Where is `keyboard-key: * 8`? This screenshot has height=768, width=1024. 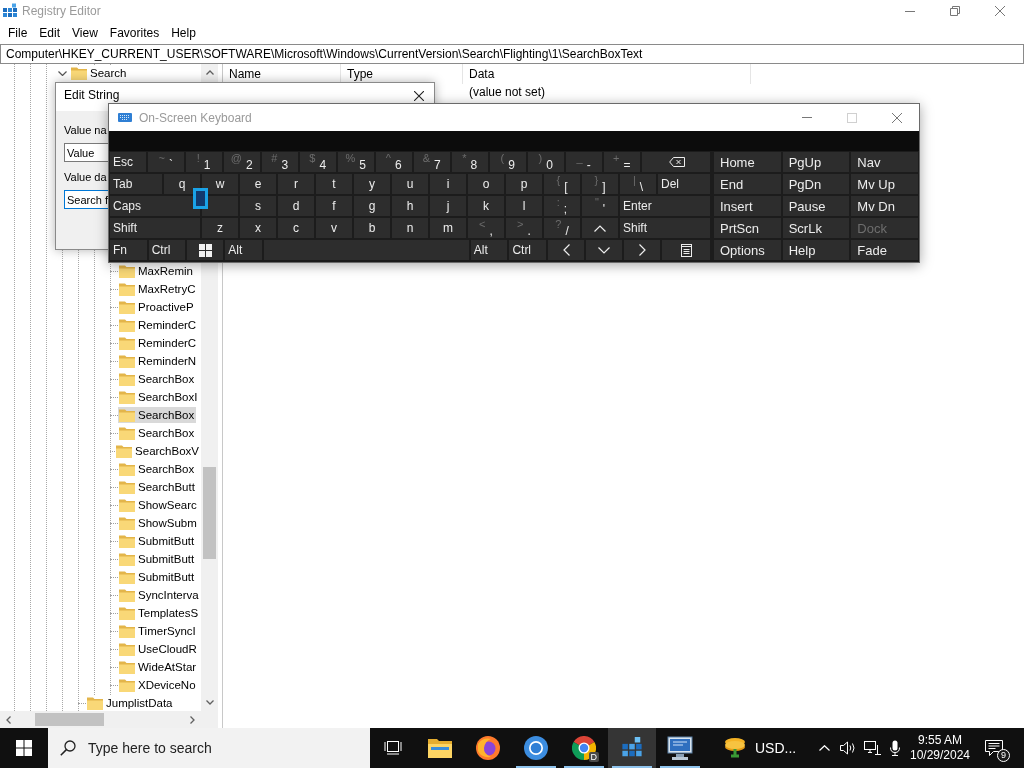
keyboard-key: * 8 is located at coordinates (469, 162).